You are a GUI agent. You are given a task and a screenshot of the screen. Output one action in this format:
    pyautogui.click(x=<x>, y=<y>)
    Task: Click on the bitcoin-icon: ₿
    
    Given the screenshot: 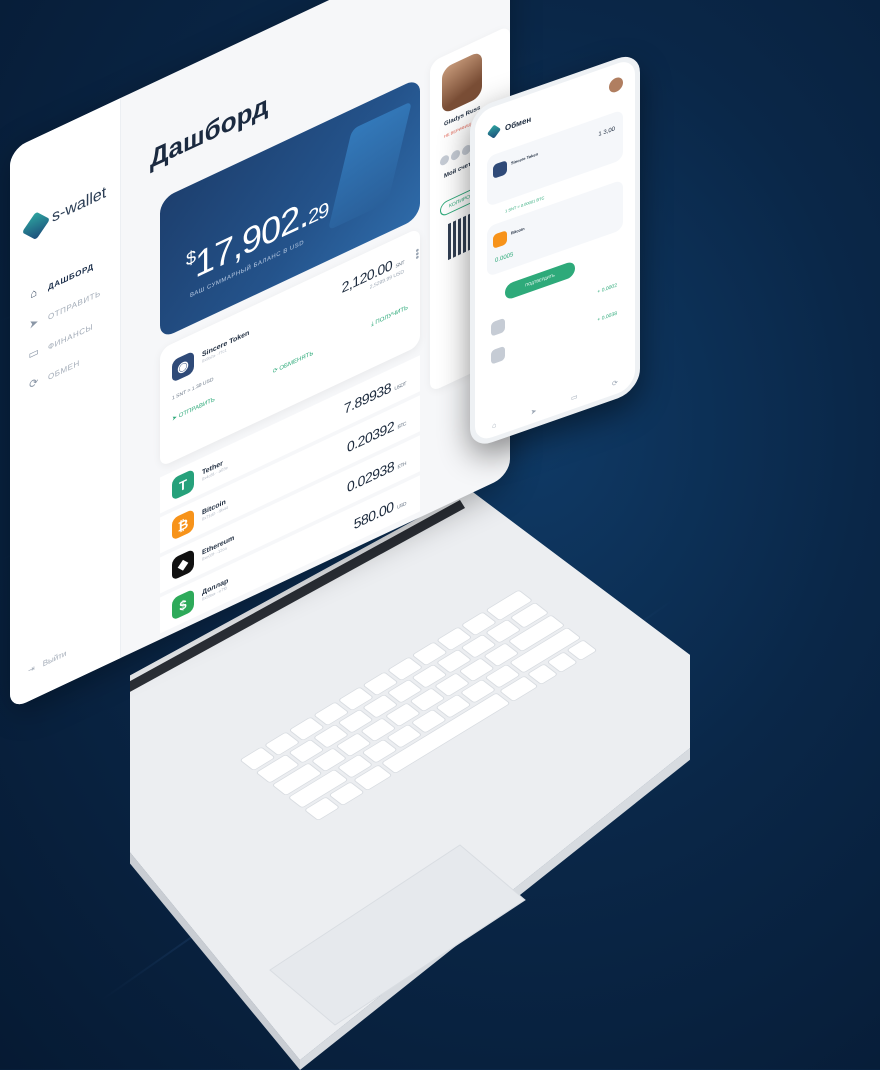 What is the action you would take?
    pyautogui.click(x=183, y=524)
    